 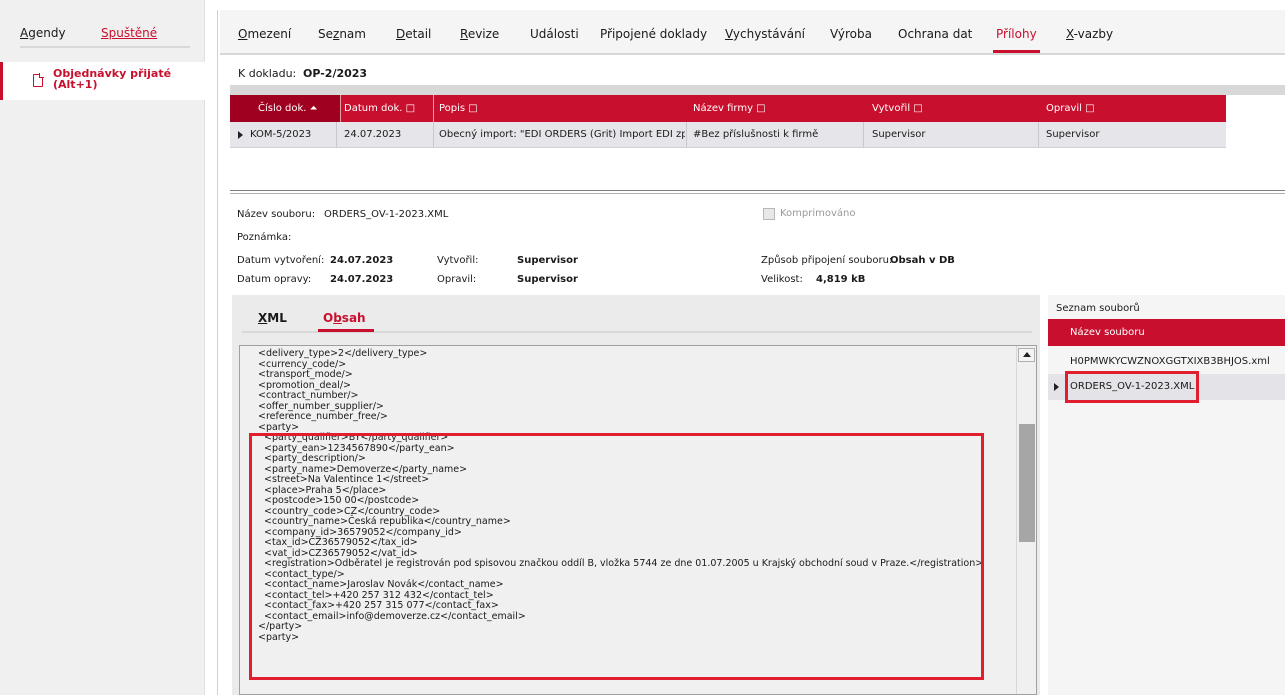 What do you see at coordinates (818, 213) in the screenshot?
I see `compressed-label: Komprimováno` at bounding box center [818, 213].